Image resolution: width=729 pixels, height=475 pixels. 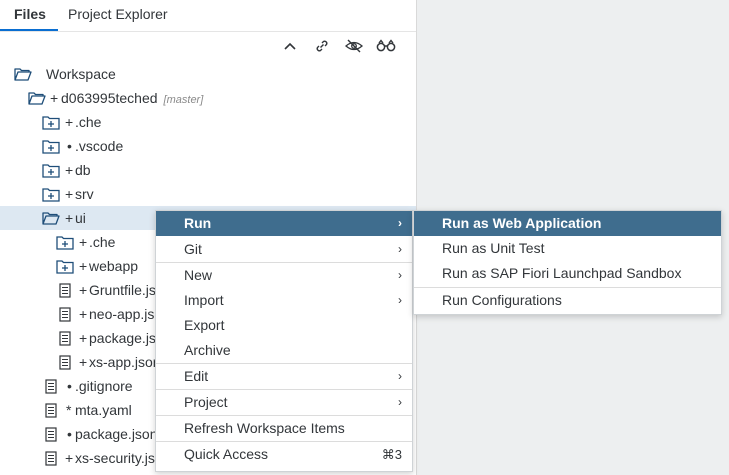 I want to click on link-with-editor-button, so click(x=322, y=46).